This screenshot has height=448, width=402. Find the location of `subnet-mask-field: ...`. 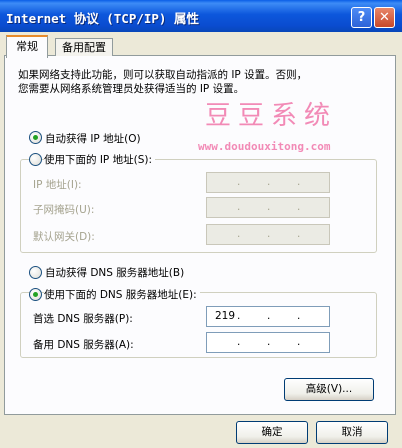

subnet-mask-field: ... is located at coordinates (268, 207).